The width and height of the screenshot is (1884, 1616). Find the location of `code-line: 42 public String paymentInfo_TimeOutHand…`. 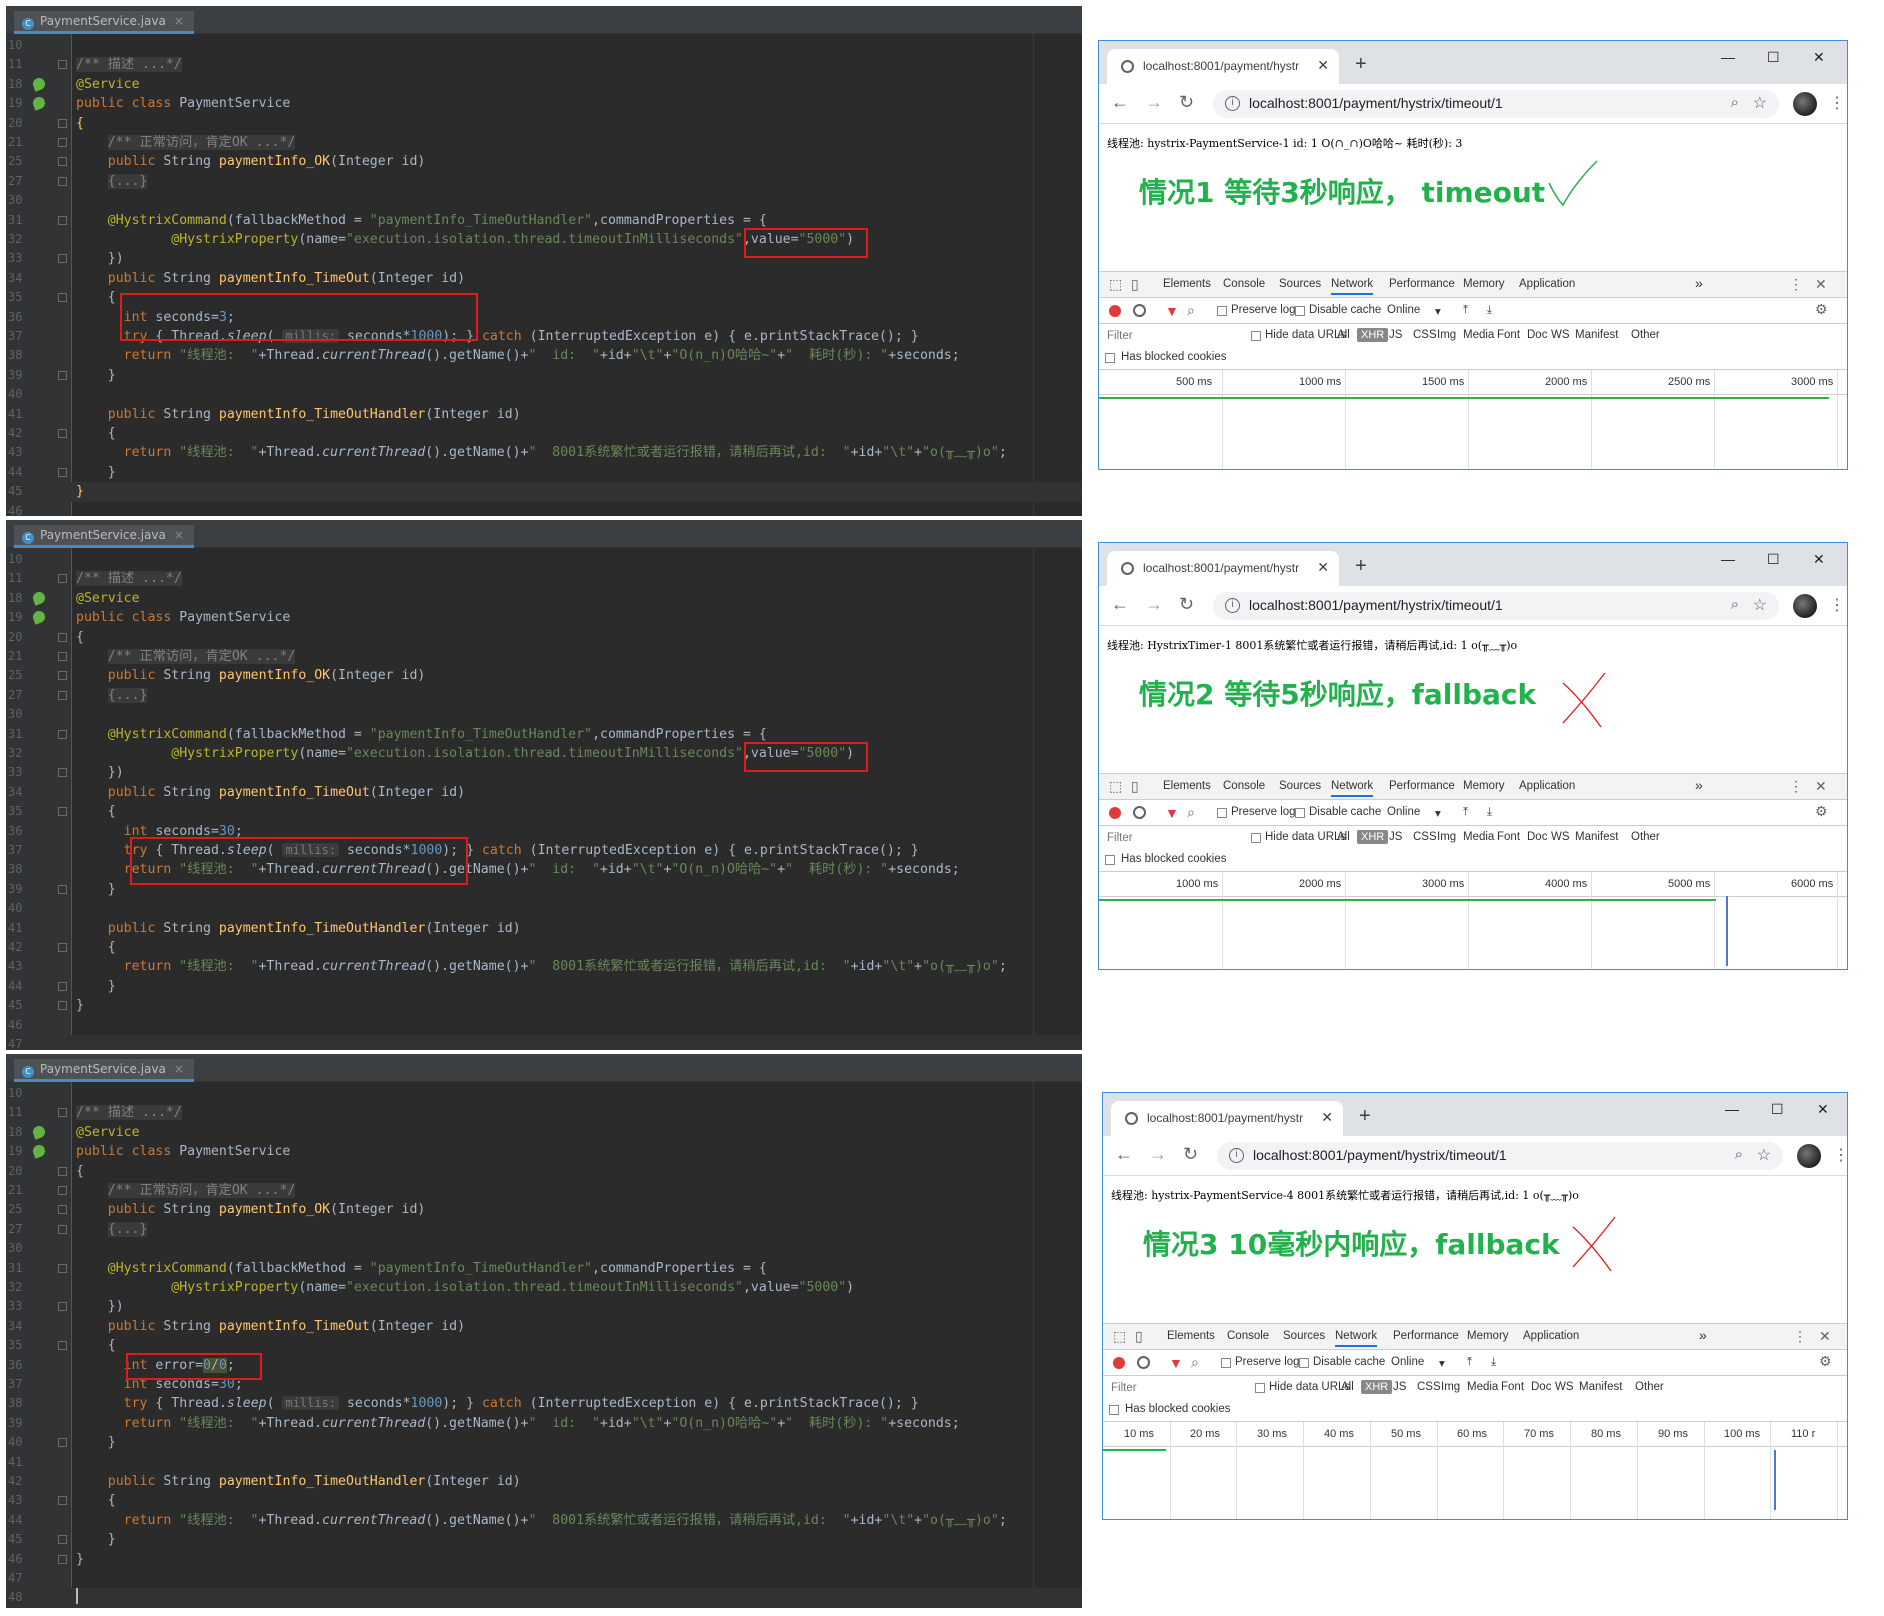

code-line: 42 public String paymentInfo_TimeOutHand… is located at coordinates (544, 1481).